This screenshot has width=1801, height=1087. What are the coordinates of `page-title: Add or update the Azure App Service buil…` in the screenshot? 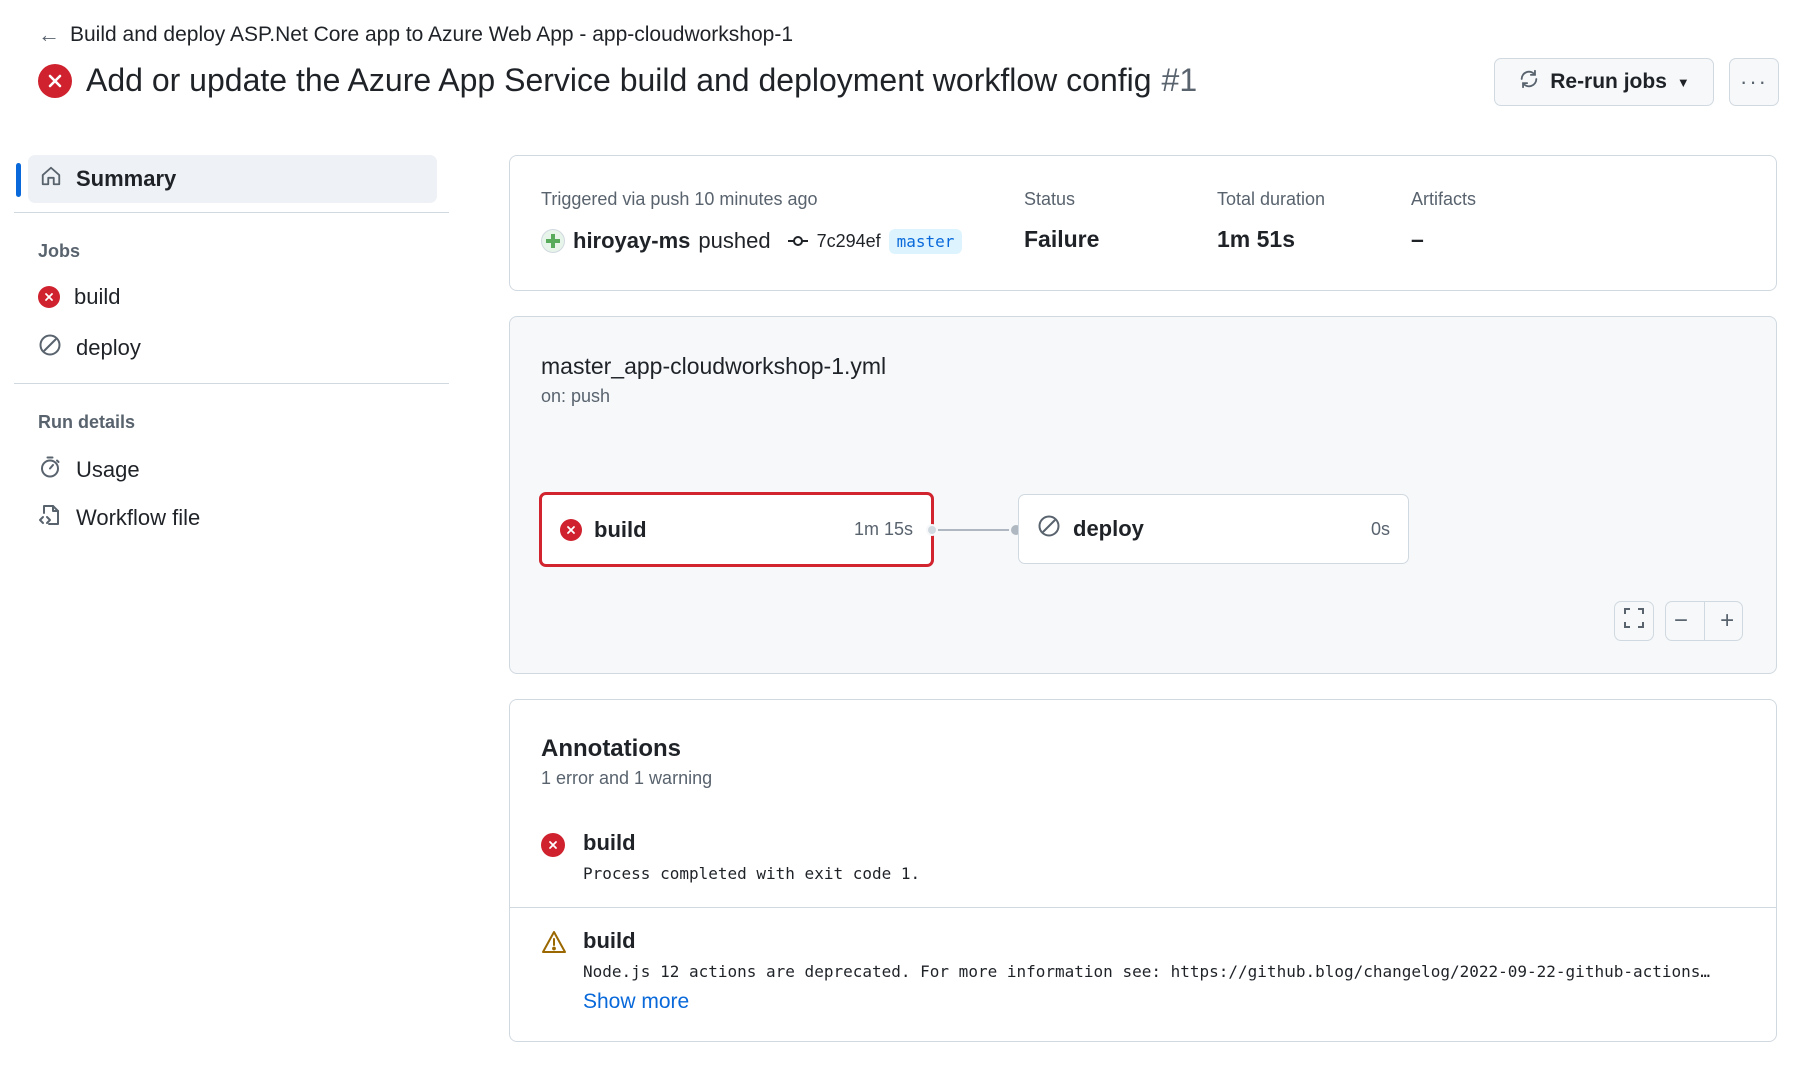 It's located at (619, 80).